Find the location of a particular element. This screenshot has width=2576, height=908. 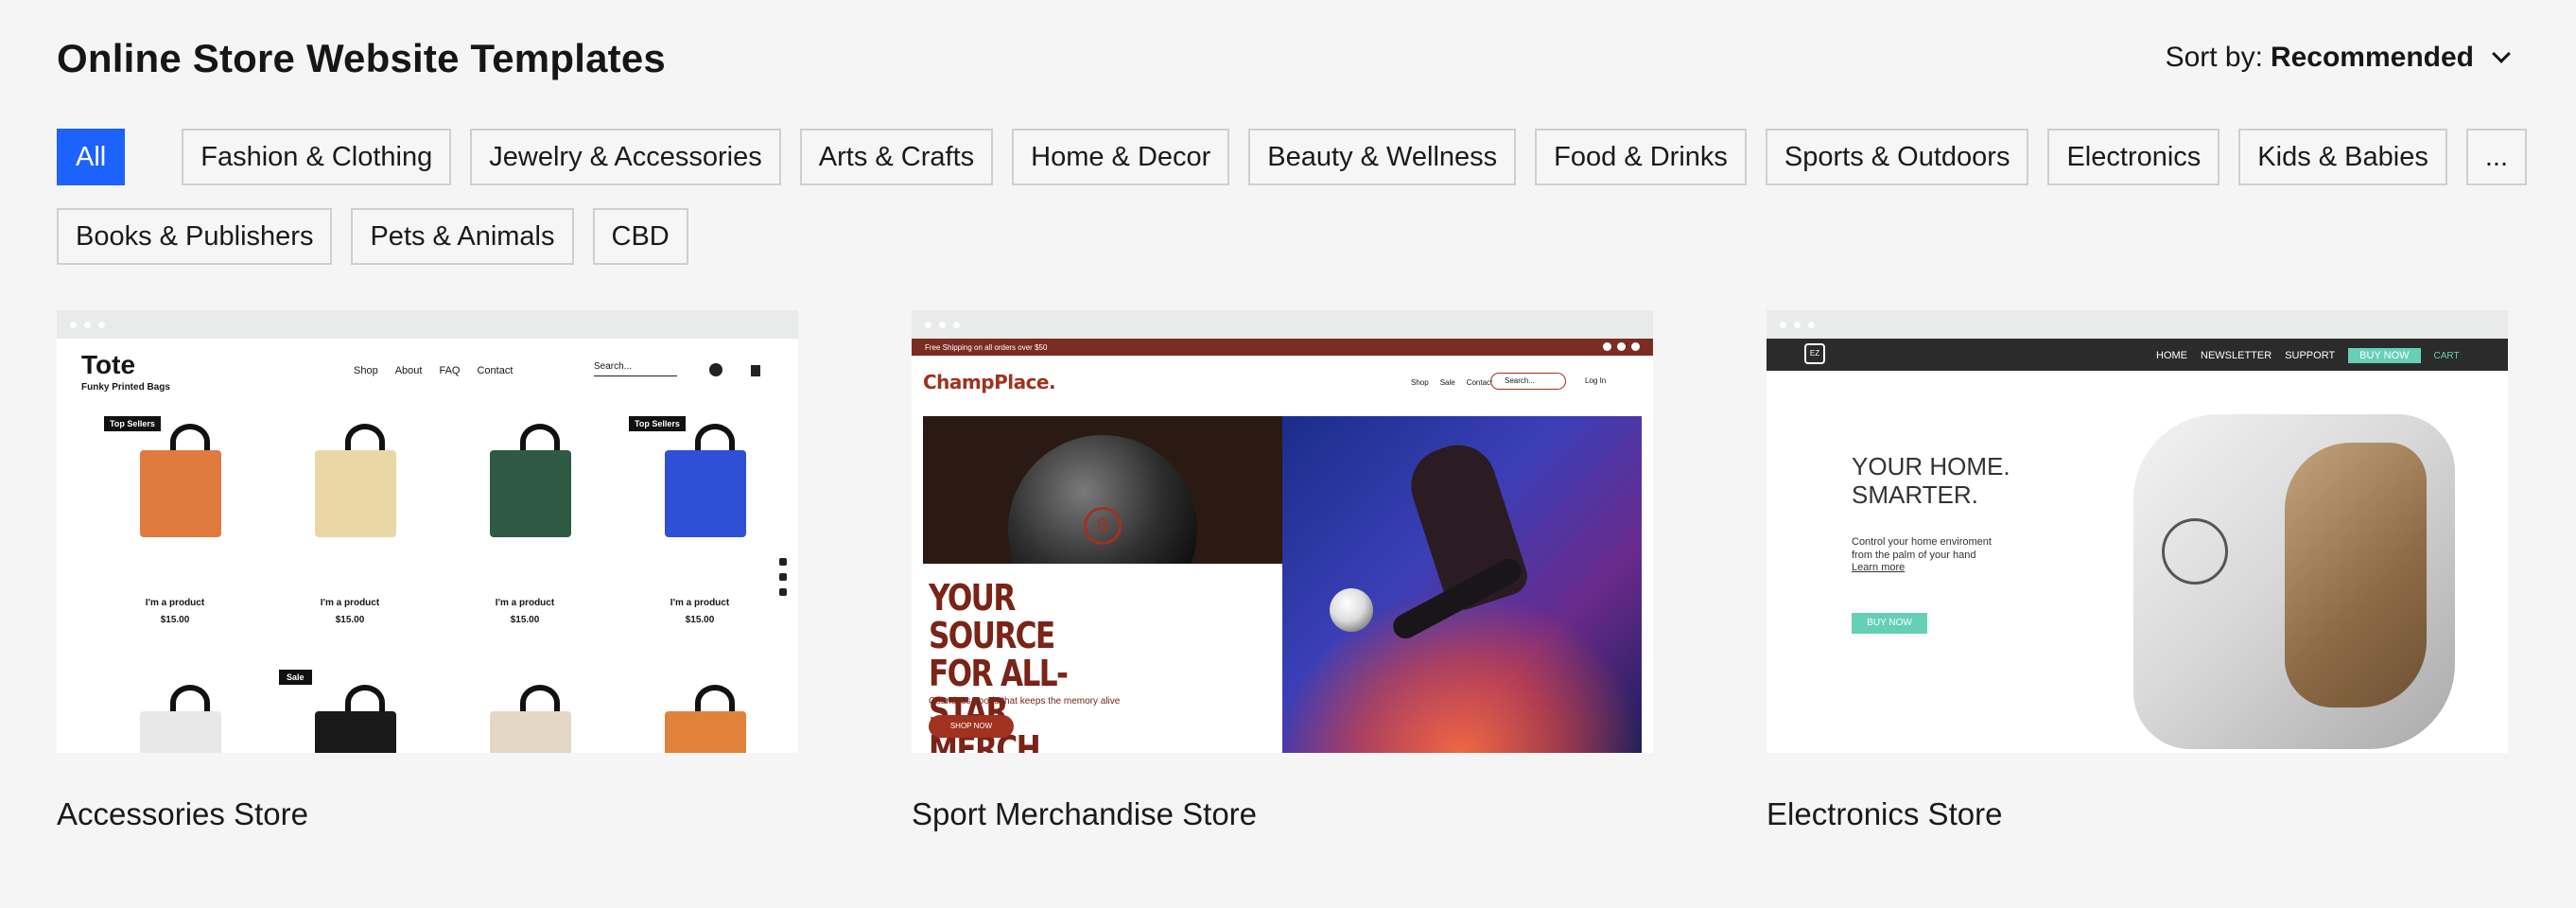

preview-nav-item: NEWSLETTER is located at coordinates (2236, 355).